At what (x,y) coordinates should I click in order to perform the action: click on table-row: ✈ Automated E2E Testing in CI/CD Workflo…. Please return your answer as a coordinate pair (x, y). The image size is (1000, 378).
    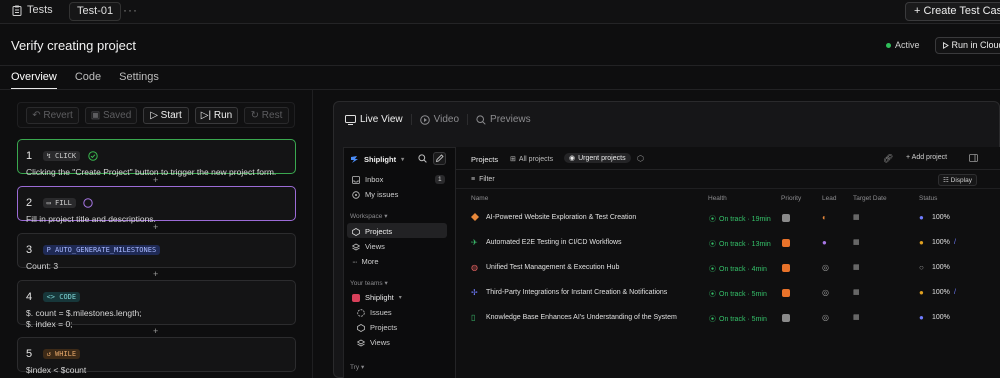
    Looking at the image, I should click on (728, 243).